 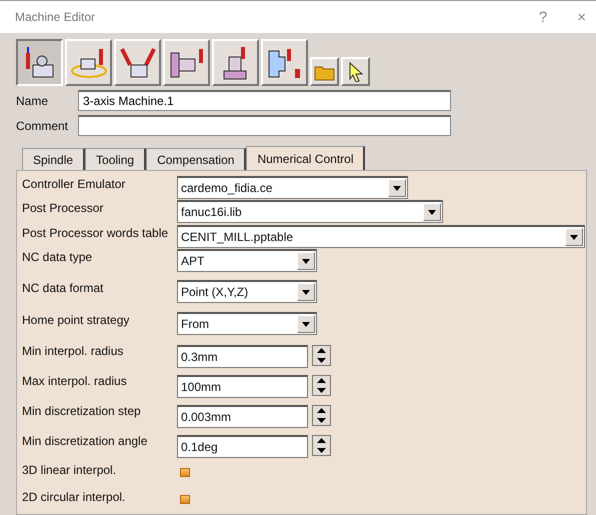 I want to click on field-label: Post Processor, so click(x=63, y=207).